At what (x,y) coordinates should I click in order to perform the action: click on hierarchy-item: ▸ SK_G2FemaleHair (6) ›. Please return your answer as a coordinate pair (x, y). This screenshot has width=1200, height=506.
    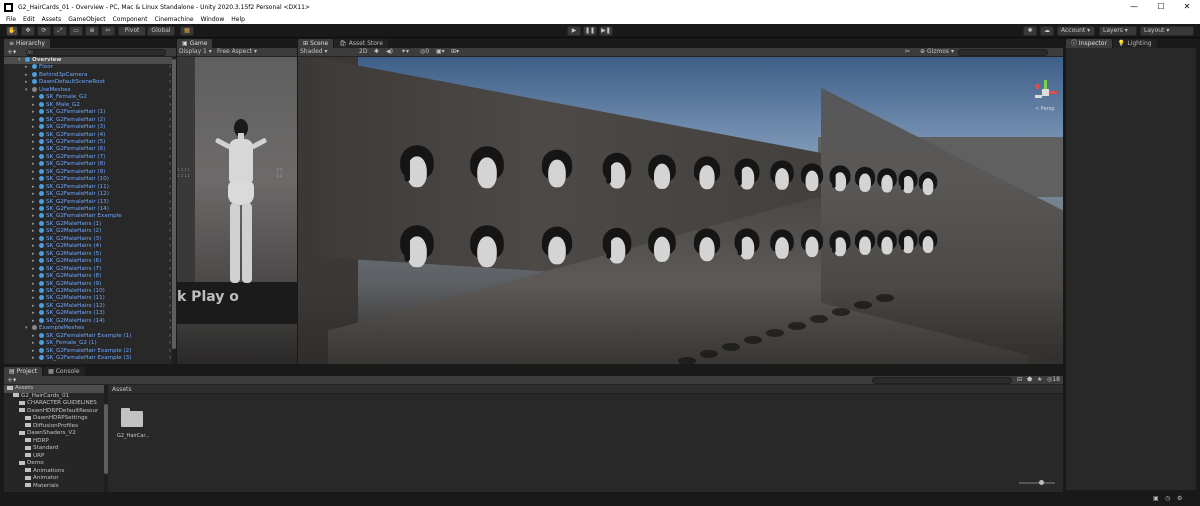
    Looking at the image, I should click on (87, 149).